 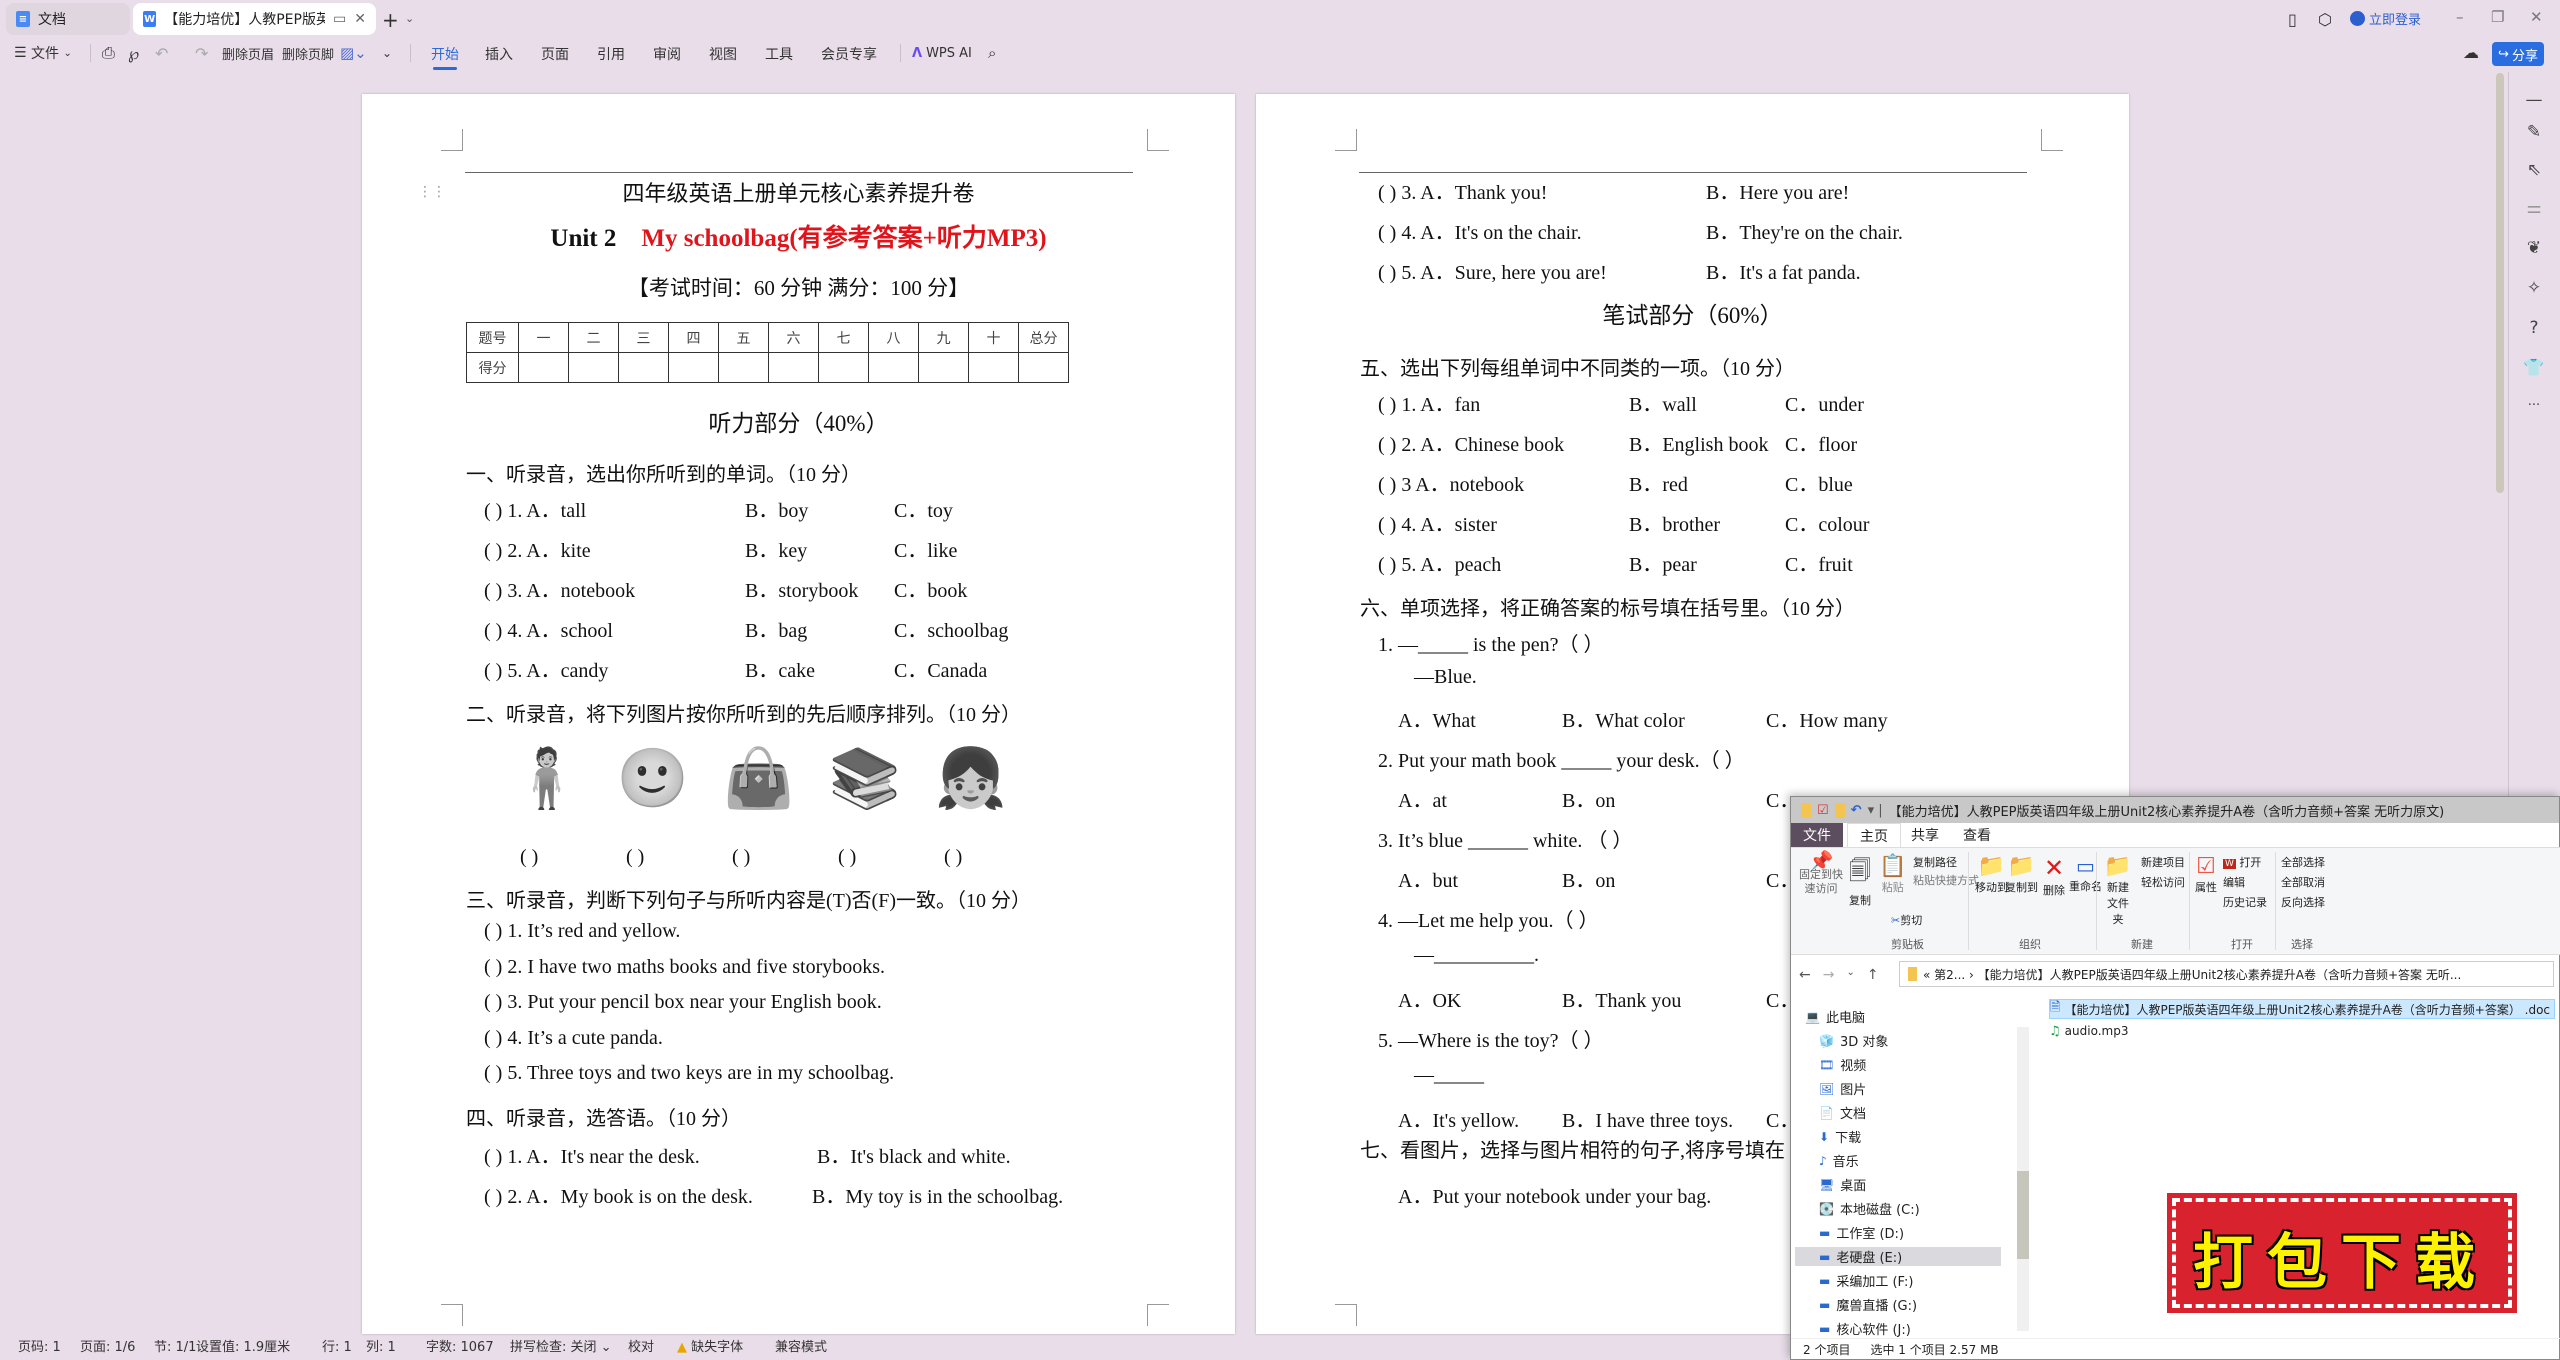 What do you see at coordinates (1861, 1233) in the screenshot?
I see `nav-item: ▬ 工作室 (D:)` at bounding box center [1861, 1233].